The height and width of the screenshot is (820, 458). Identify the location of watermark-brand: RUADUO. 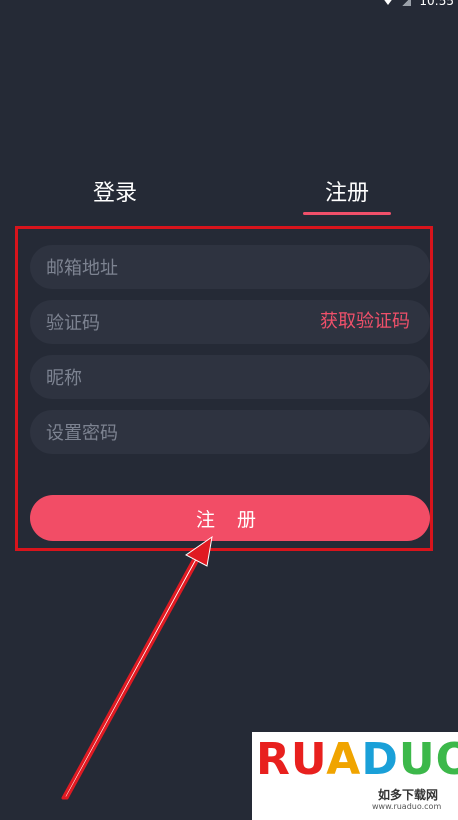
(357, 759).